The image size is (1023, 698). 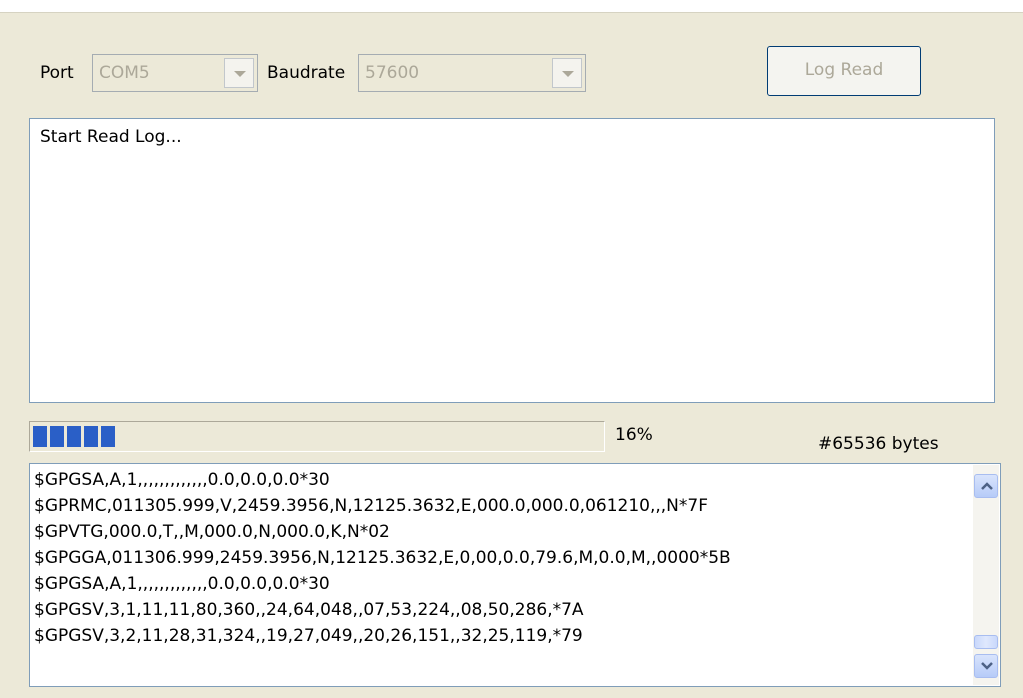 What do you see at coordinates (878, 444) in the screenshot?
I see `bytes-count: #65536 bytes` at bounding box center [878, 444].